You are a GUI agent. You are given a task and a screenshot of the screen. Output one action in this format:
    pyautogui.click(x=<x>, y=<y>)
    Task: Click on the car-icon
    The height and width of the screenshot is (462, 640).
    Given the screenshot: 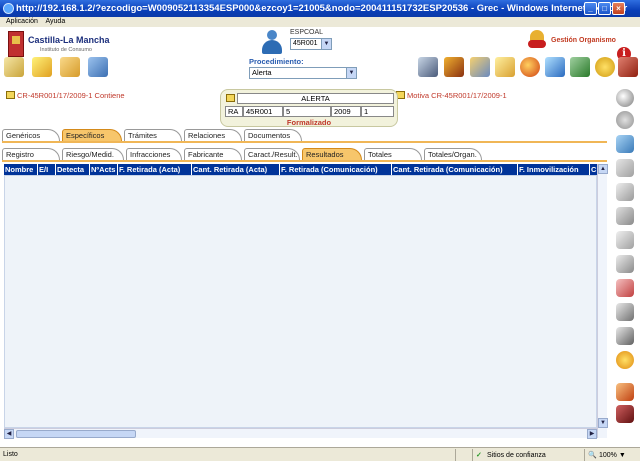 What is the action you would take?
    pyautogui.click(x=625, y=414)
    